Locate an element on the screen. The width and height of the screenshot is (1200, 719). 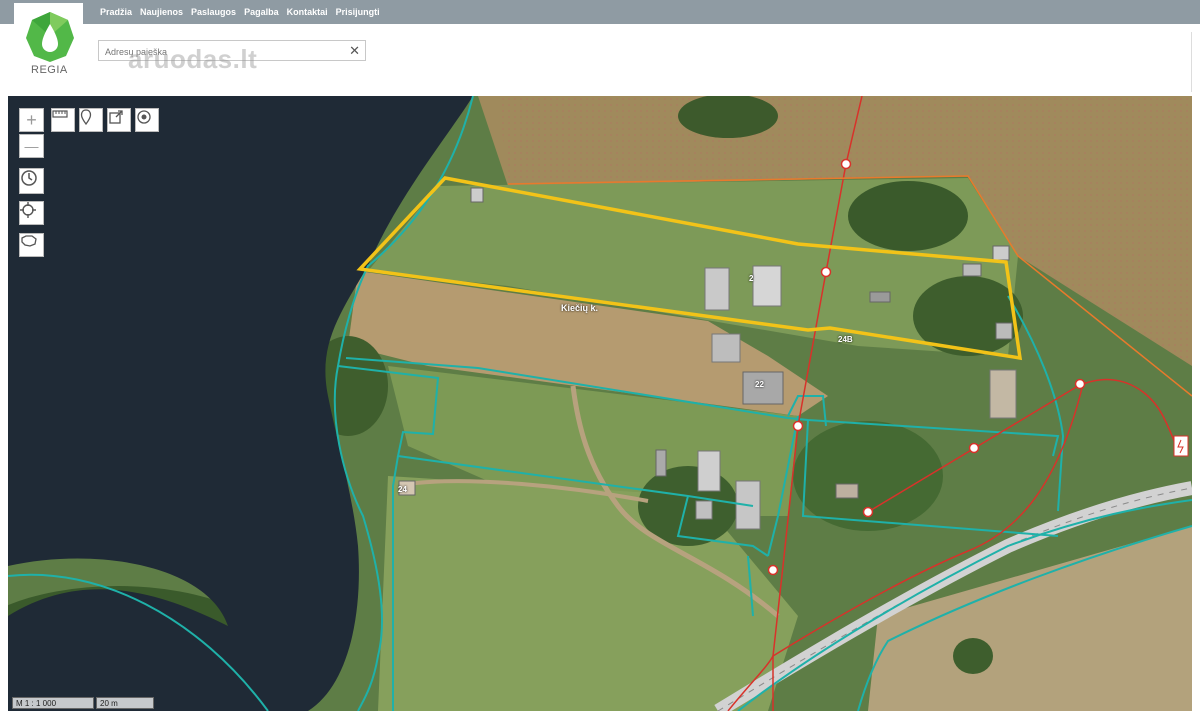
nav-login: Prisijungti is located at coordinates (358, 12).